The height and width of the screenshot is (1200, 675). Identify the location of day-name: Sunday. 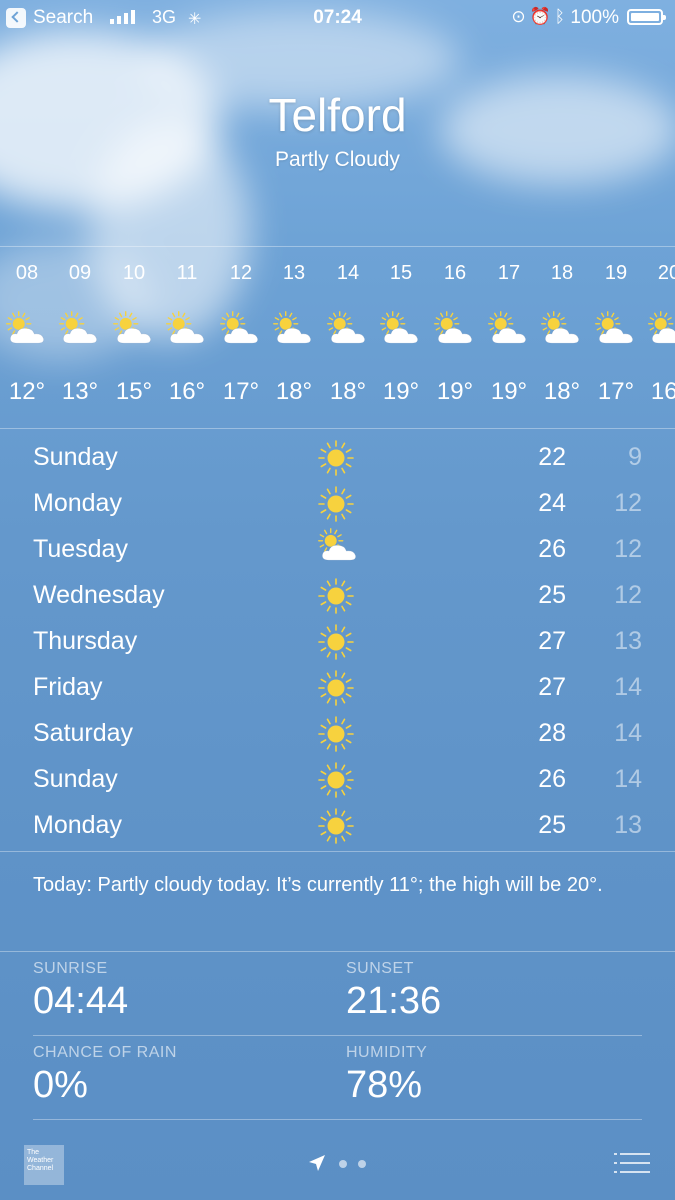
(75, 457).